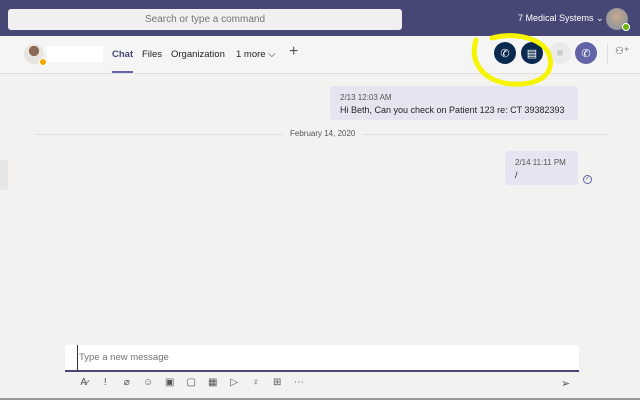 The height and width of the screenshot is (400, 640). I want to click on message-input, so click(334, 357).